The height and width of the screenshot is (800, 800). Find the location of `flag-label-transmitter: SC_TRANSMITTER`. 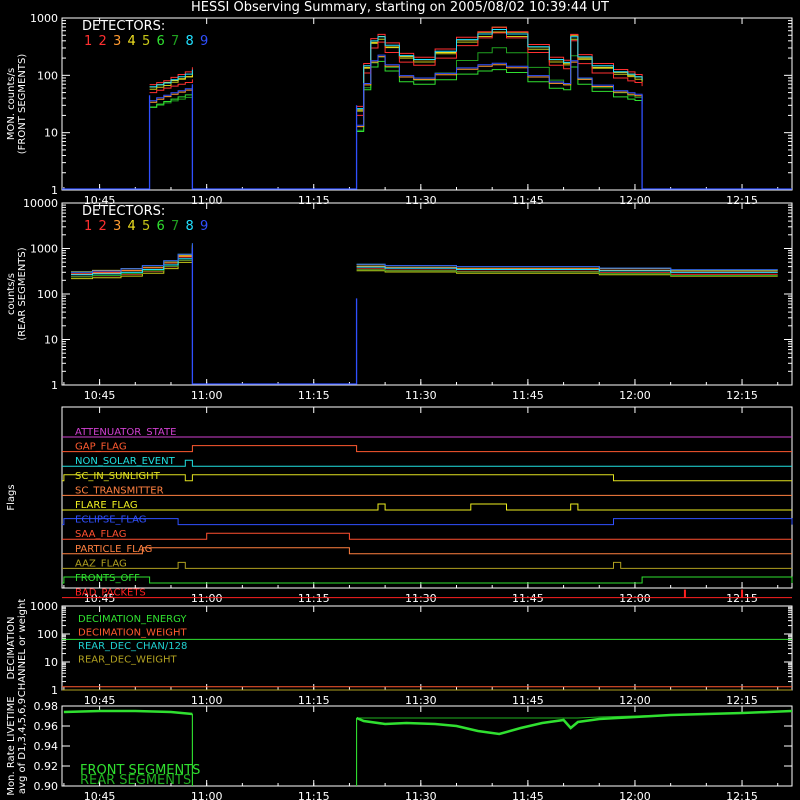

flag-label-transmitter: SC_TRANSMITTER is located at coordinates (119, 490).